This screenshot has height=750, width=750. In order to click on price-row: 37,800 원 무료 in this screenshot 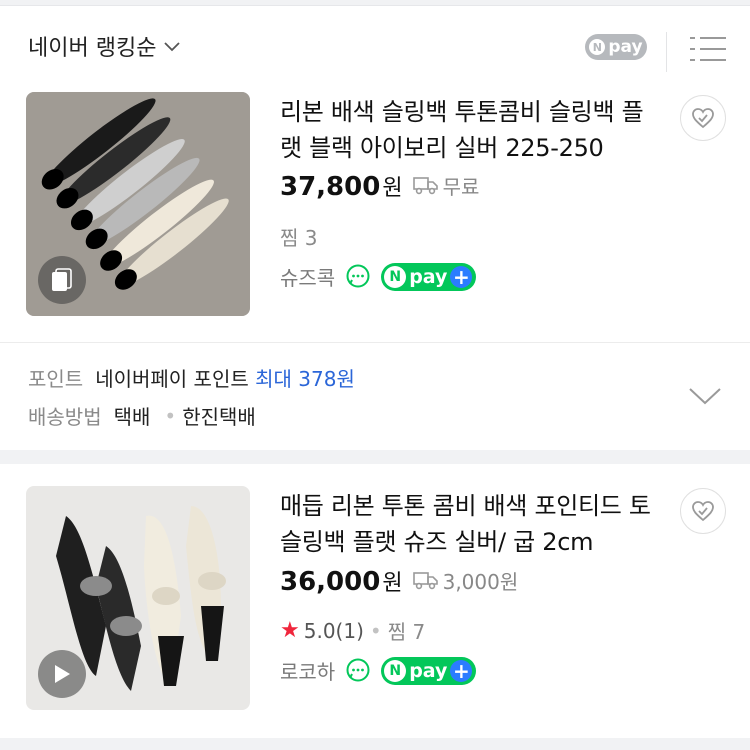, I will do `click(379, 186)`.